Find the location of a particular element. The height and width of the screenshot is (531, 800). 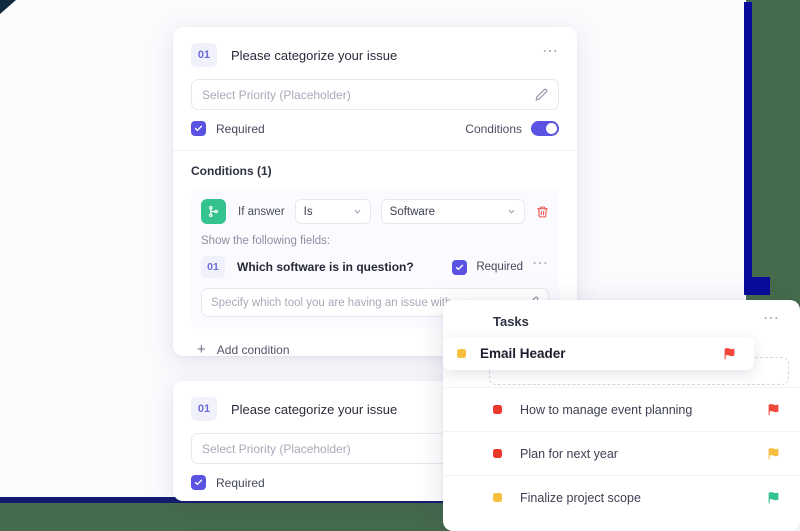

trash-icon is located at coordinates (542, 212).